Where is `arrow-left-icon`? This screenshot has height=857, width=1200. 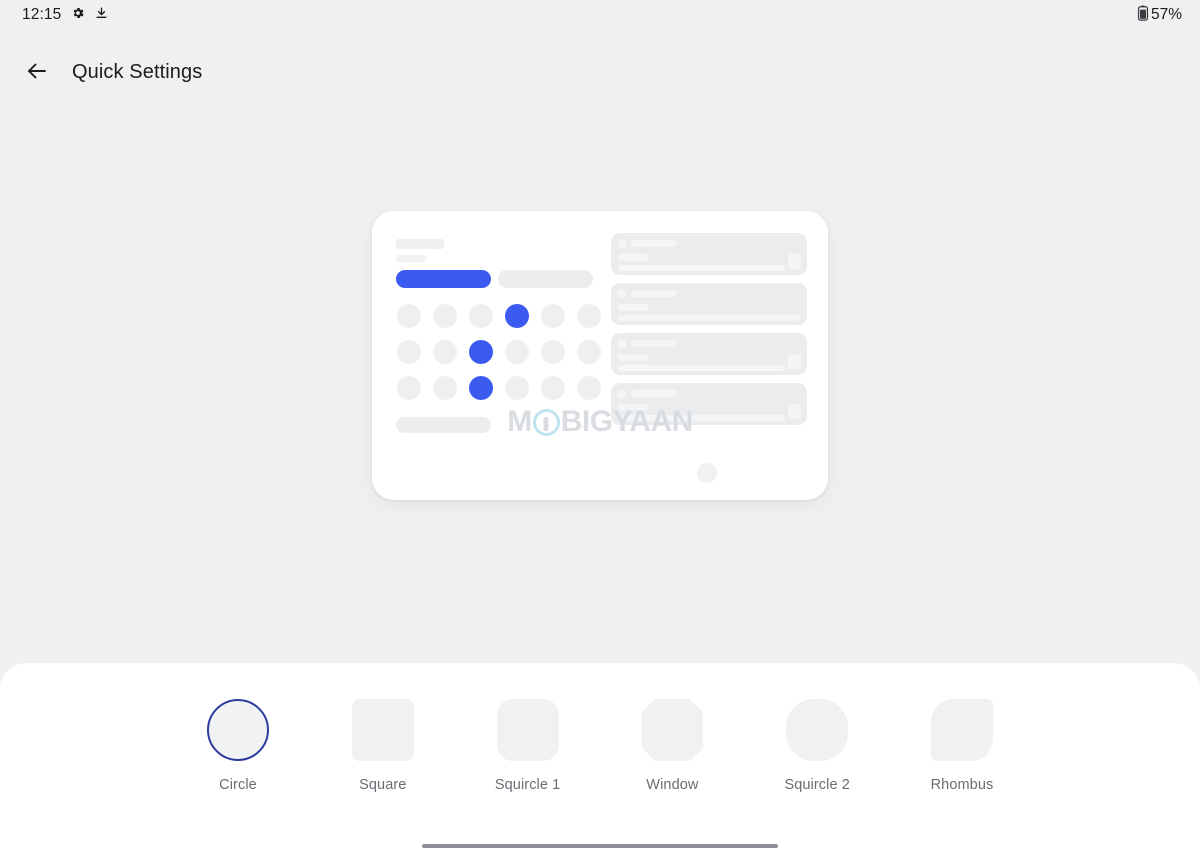
arrow-left-icon is located at coordinates (37, 72).